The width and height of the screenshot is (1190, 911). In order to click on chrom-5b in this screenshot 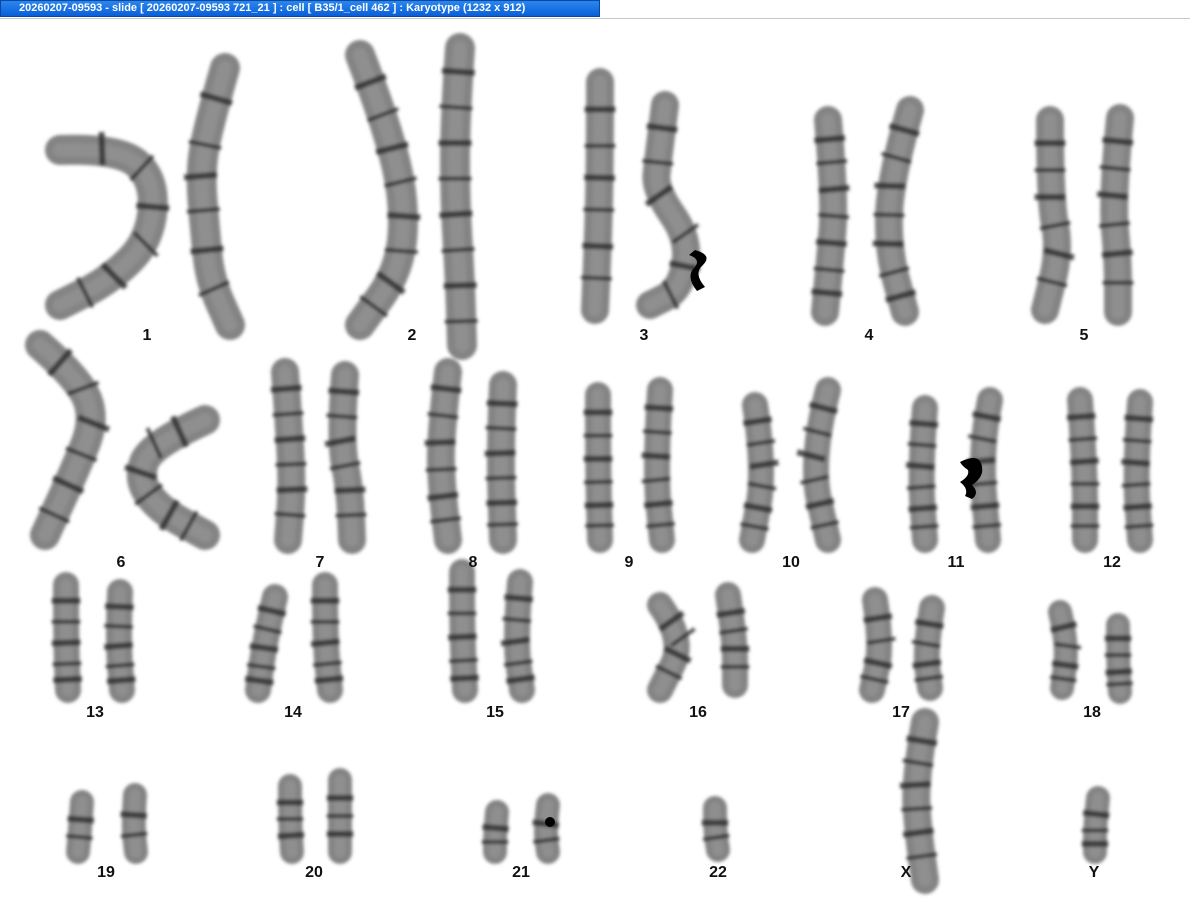, I will do `click(1115, 215)`.